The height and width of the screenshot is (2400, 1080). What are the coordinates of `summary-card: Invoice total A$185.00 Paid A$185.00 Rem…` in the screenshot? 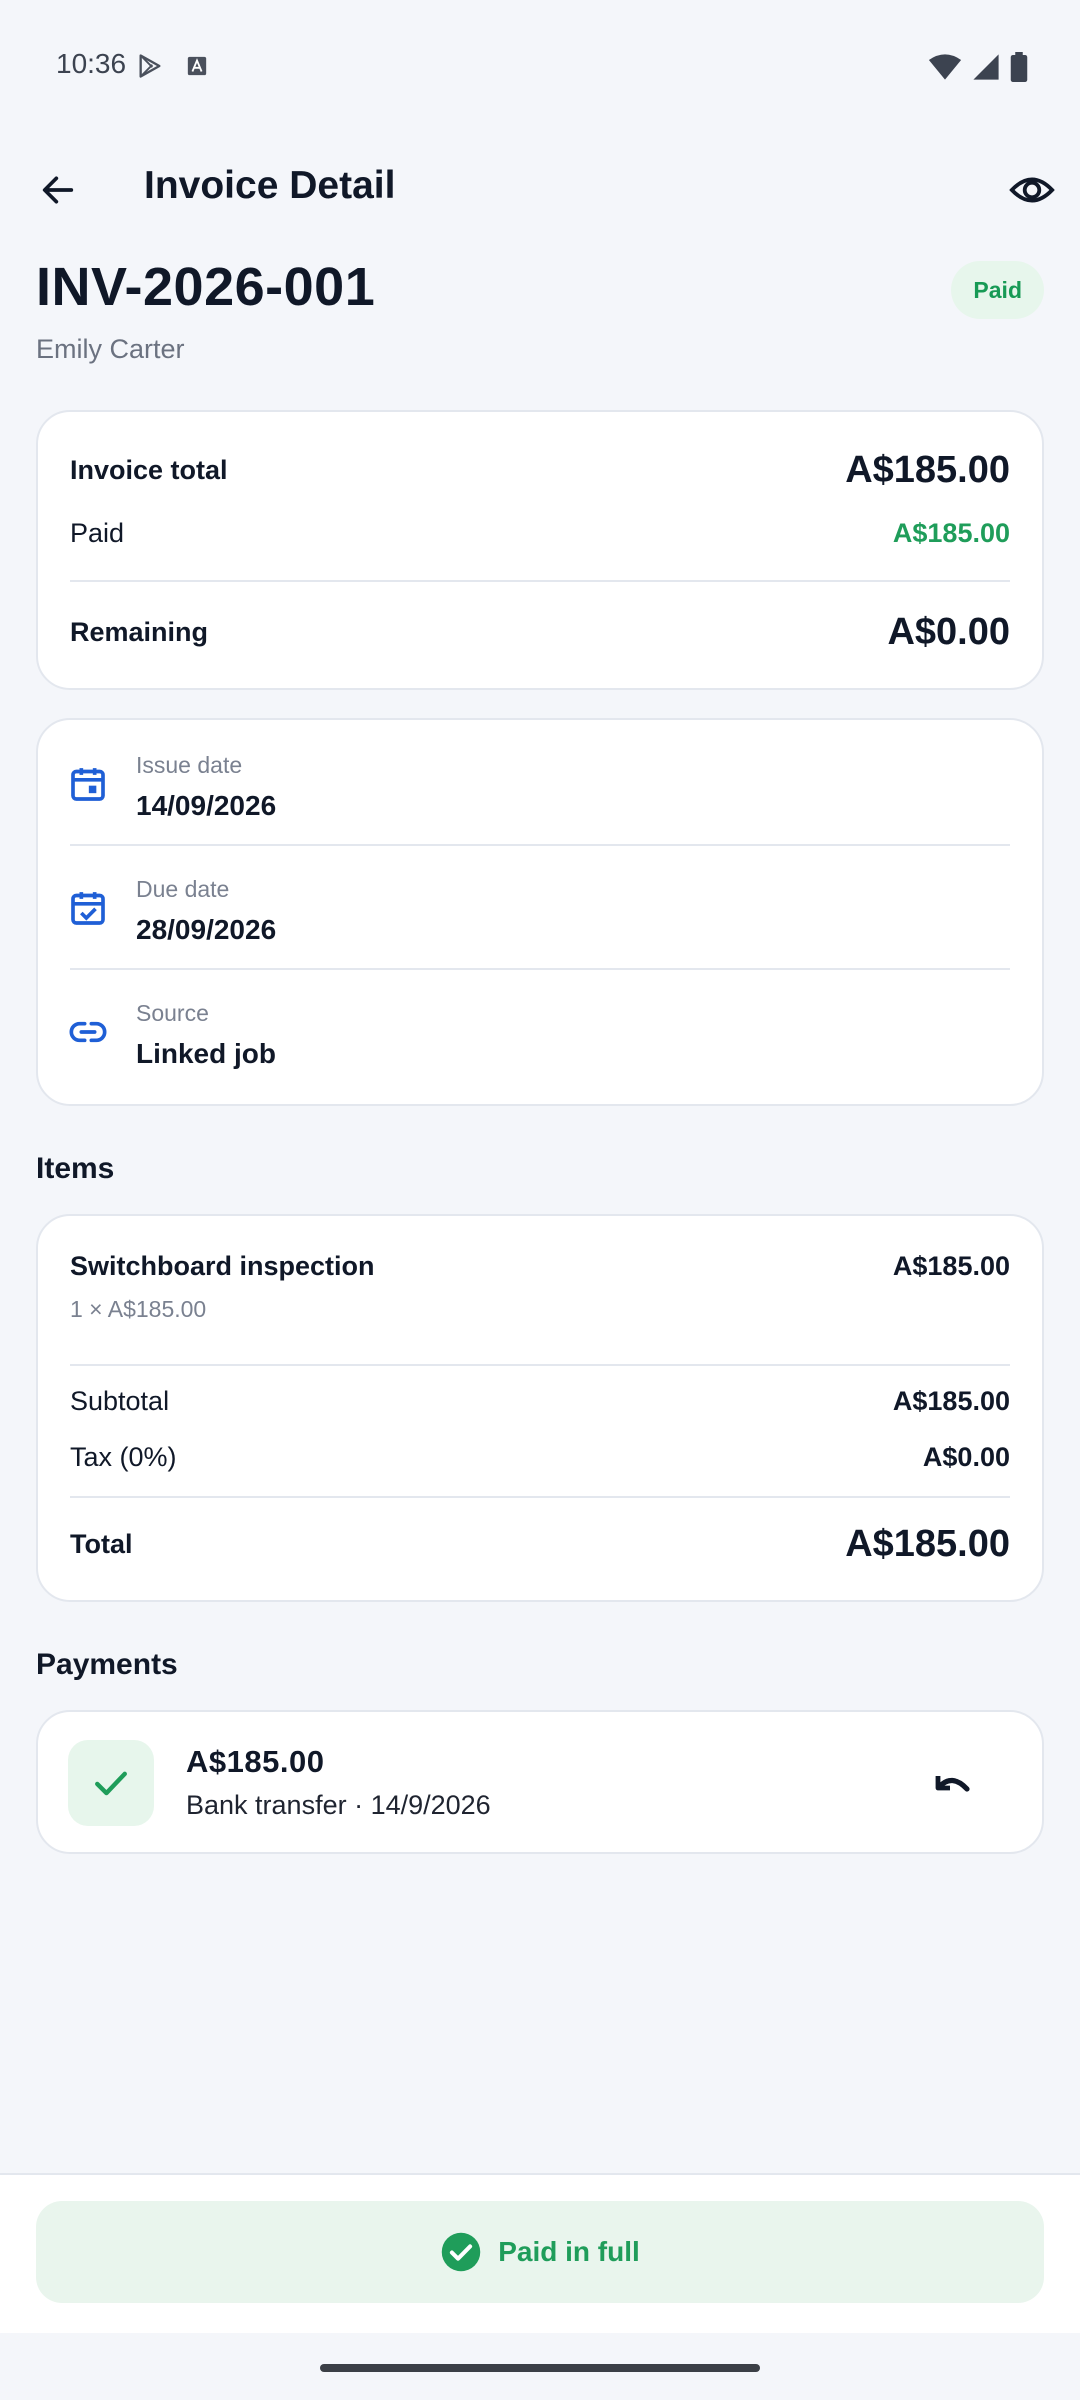 It's located at (540, 550).